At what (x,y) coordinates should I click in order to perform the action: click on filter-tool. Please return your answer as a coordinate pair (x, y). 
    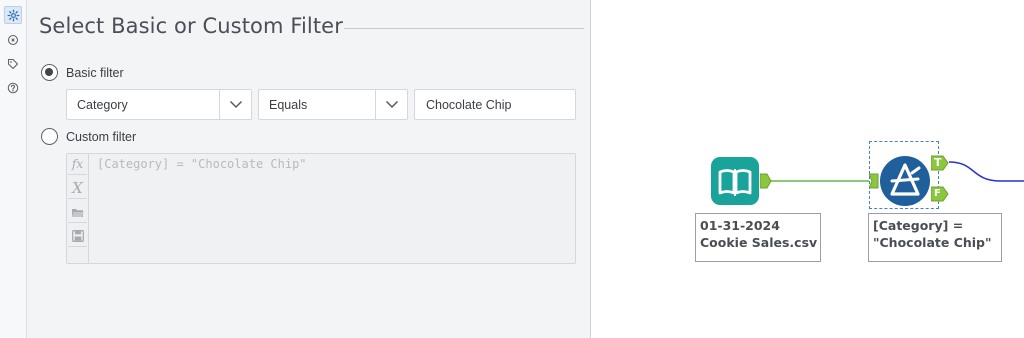
    Looking at the image, I should click on (905, 181).